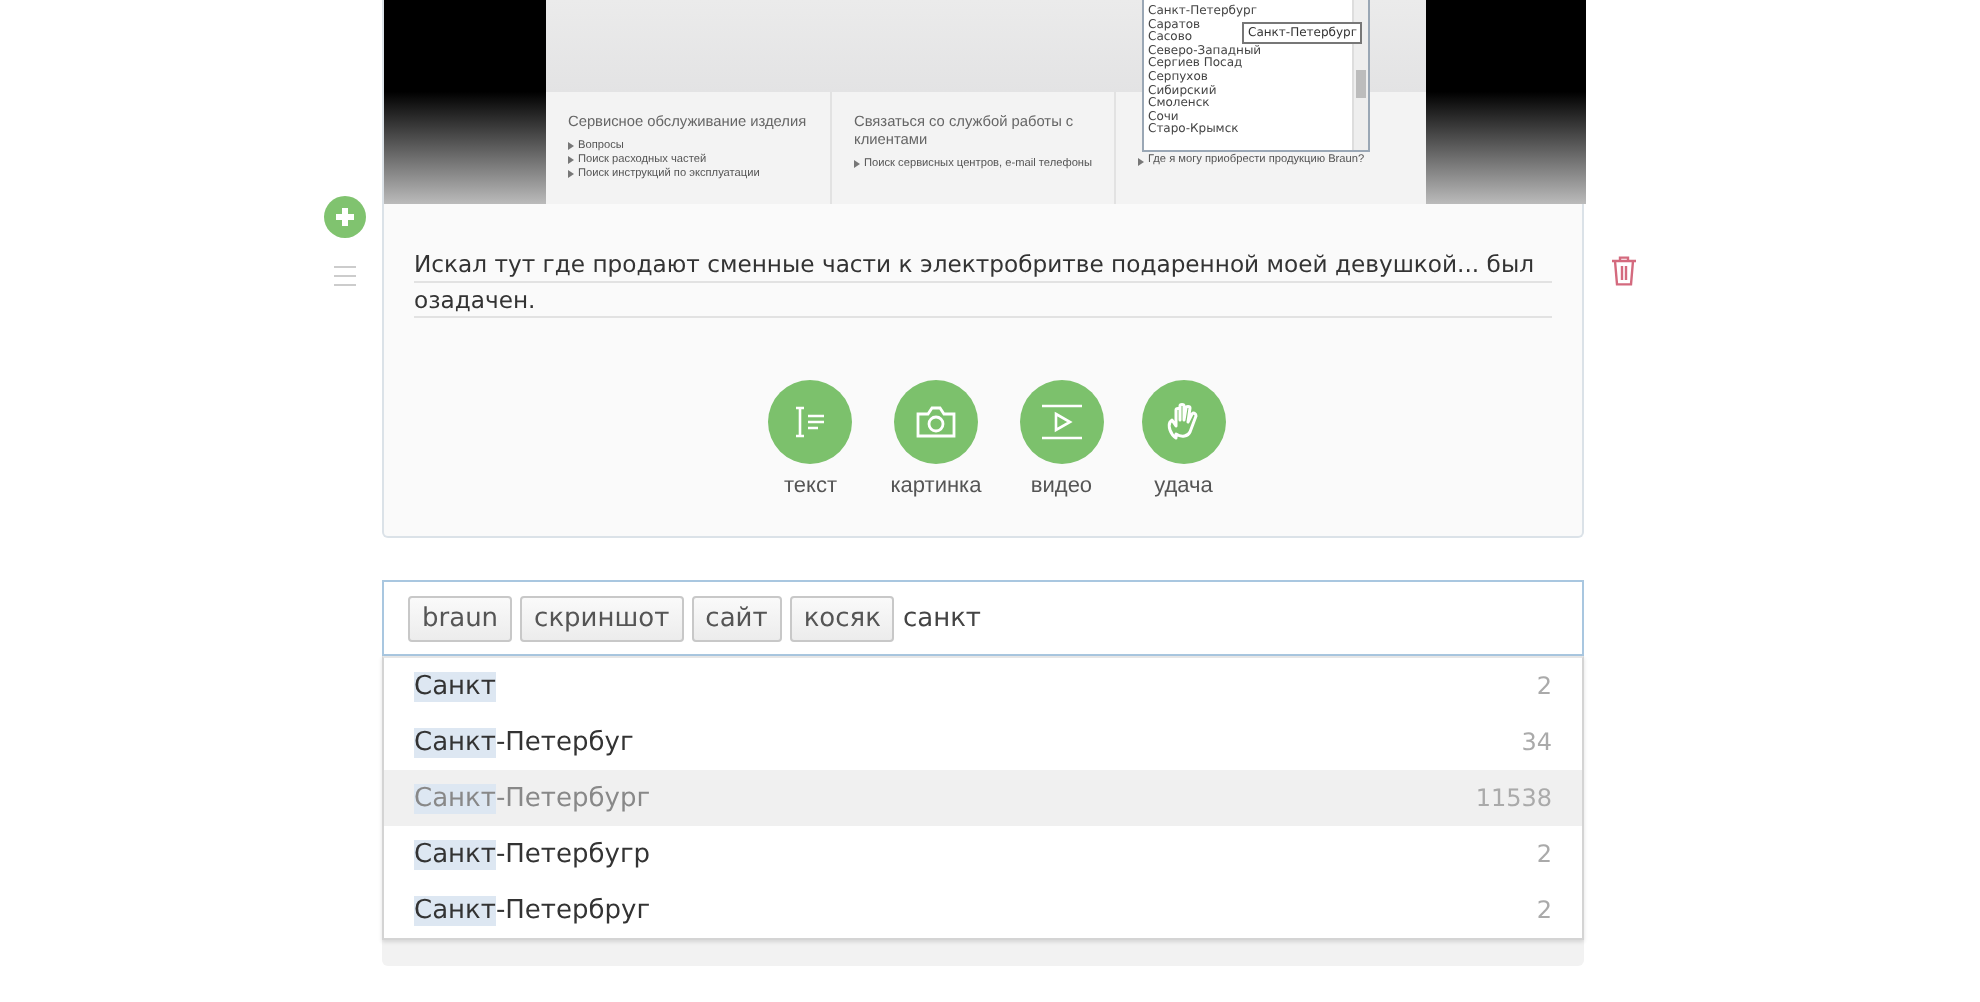 Image resolution: width=1980 pixels, height=1002 pixels. What do you see at coordinates (1513, 798) in the screenshot?
I see `suggestion-count: 11538` at bounding box center [1513, 798].